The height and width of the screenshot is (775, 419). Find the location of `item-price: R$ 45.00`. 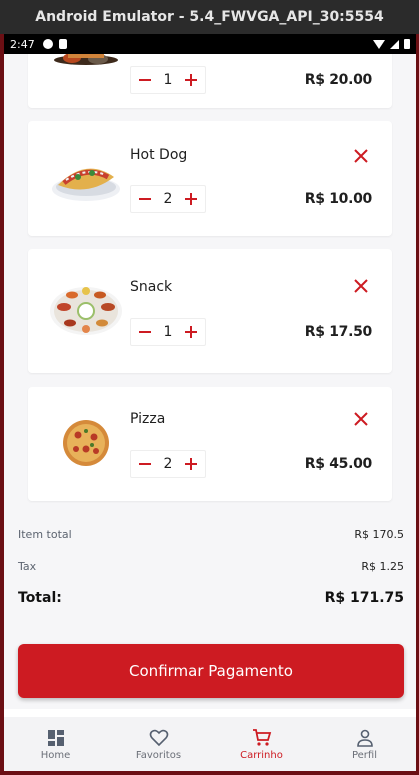

item-price: R$ 45.00 is located at coordinates (338, 464).